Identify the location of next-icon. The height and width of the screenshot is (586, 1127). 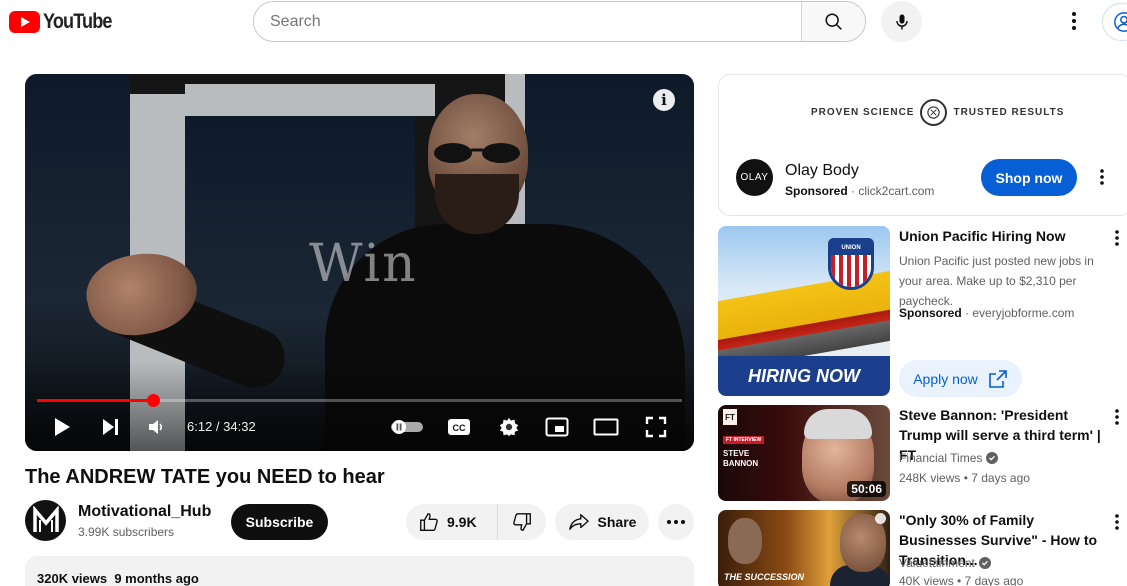
(110, 427).